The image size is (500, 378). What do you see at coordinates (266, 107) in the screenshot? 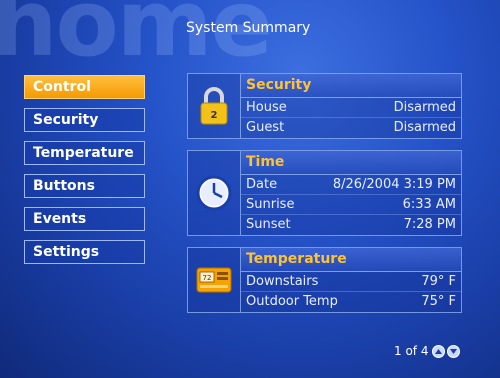
I see `row-label: House` at bounding box center [266, 107].